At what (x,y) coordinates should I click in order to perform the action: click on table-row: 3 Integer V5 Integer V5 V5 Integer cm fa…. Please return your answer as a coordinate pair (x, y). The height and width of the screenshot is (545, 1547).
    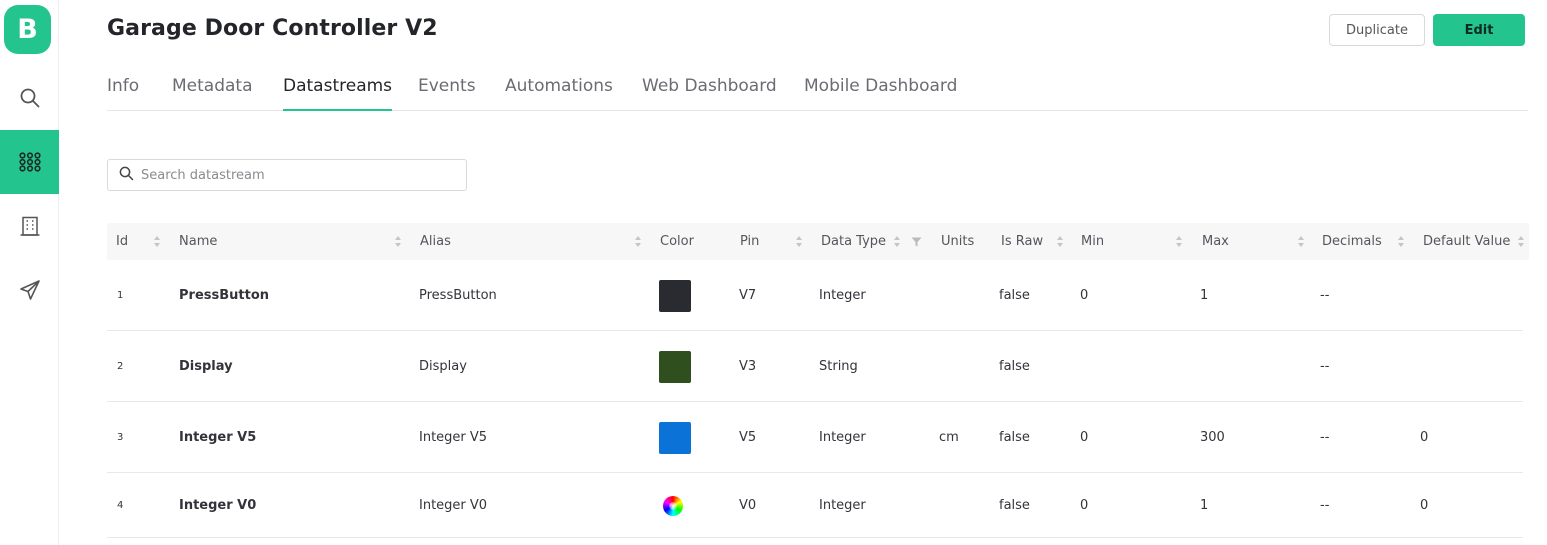
    Looking at the image, I should click on (815, 437).